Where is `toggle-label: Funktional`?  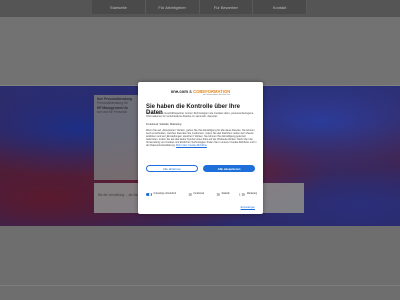 toggle-label: Funktional is located at coordinates (199, 194).